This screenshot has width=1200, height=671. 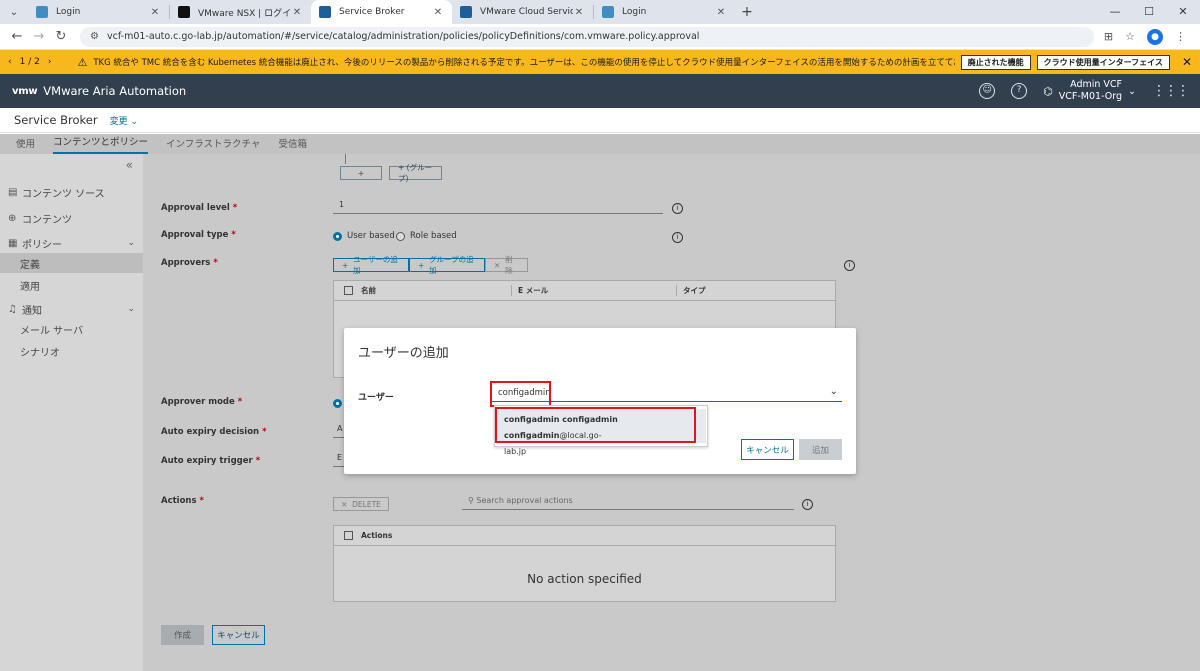 What do you see at coordinates (101, 144) in the screenshot?
I see `tab-content-policies: コンテンツとポリシー` at bounding box center [101, 144].